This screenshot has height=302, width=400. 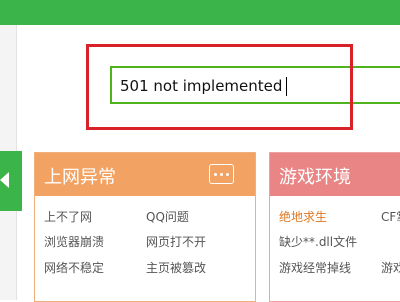 I want to click on left-collapse-tab, so click(x=11, y=181).